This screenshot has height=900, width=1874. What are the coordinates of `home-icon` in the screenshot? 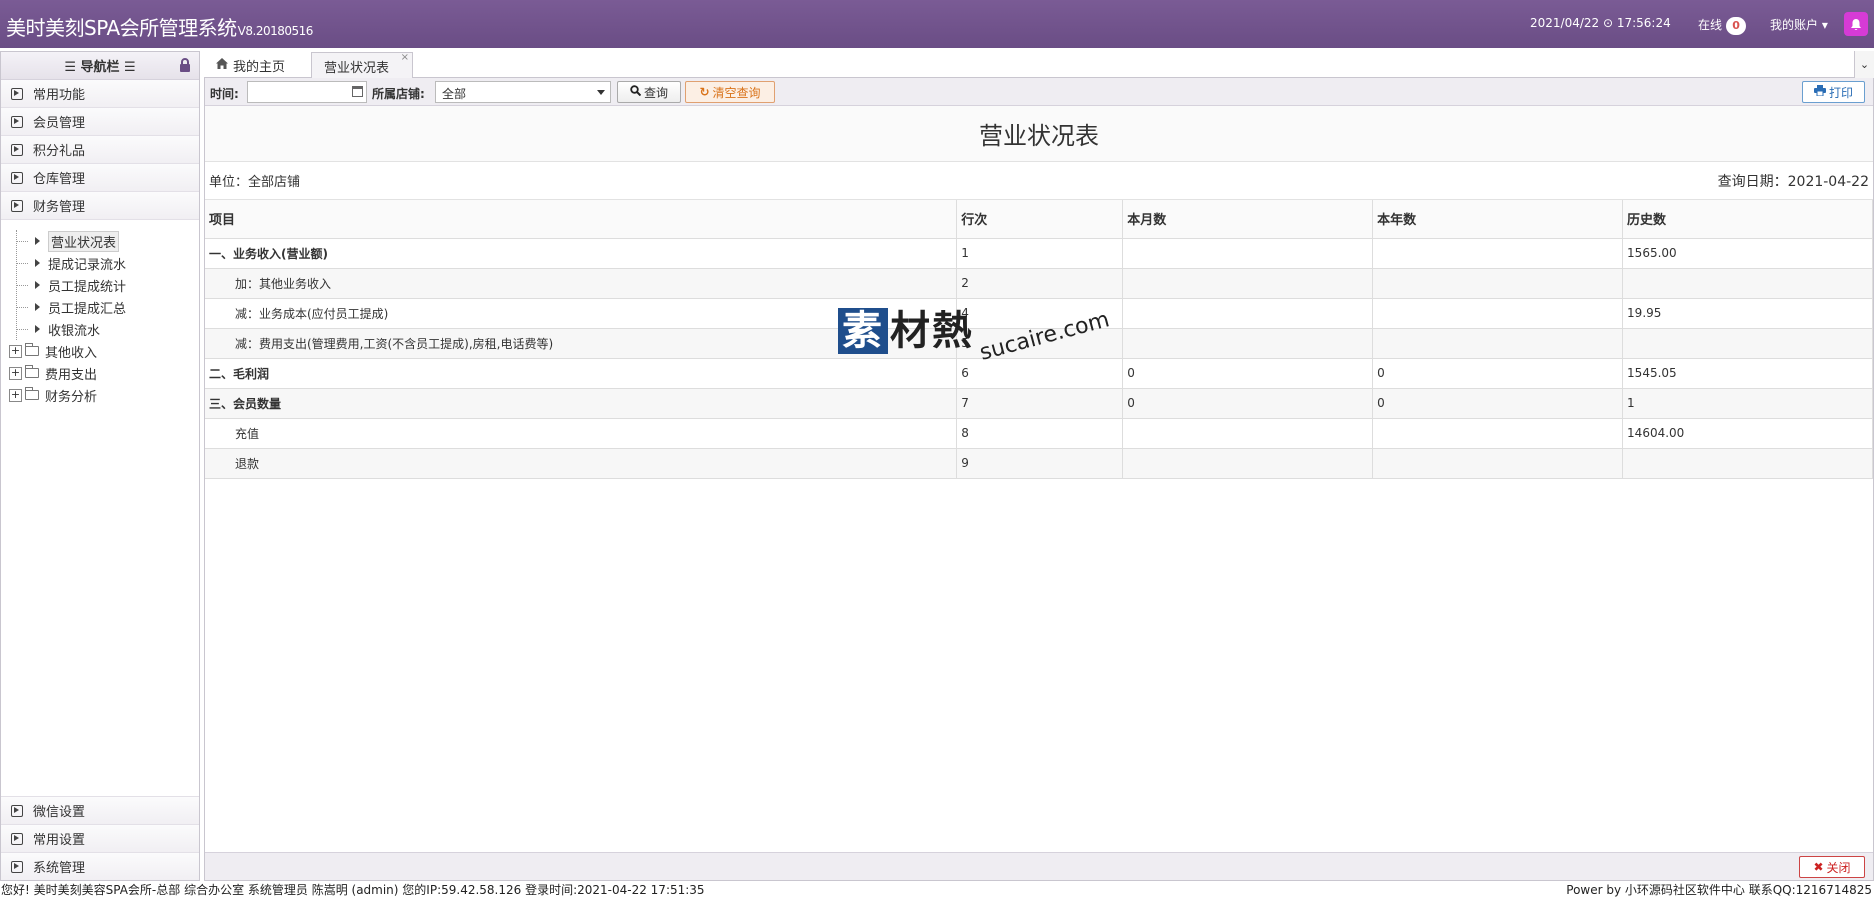 It's located at (222, 65).